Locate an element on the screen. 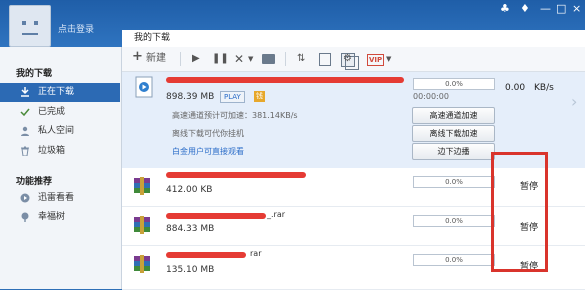 The image size is (585, 290). file-size: 898.39 MB is located at coordinates (190, 97).